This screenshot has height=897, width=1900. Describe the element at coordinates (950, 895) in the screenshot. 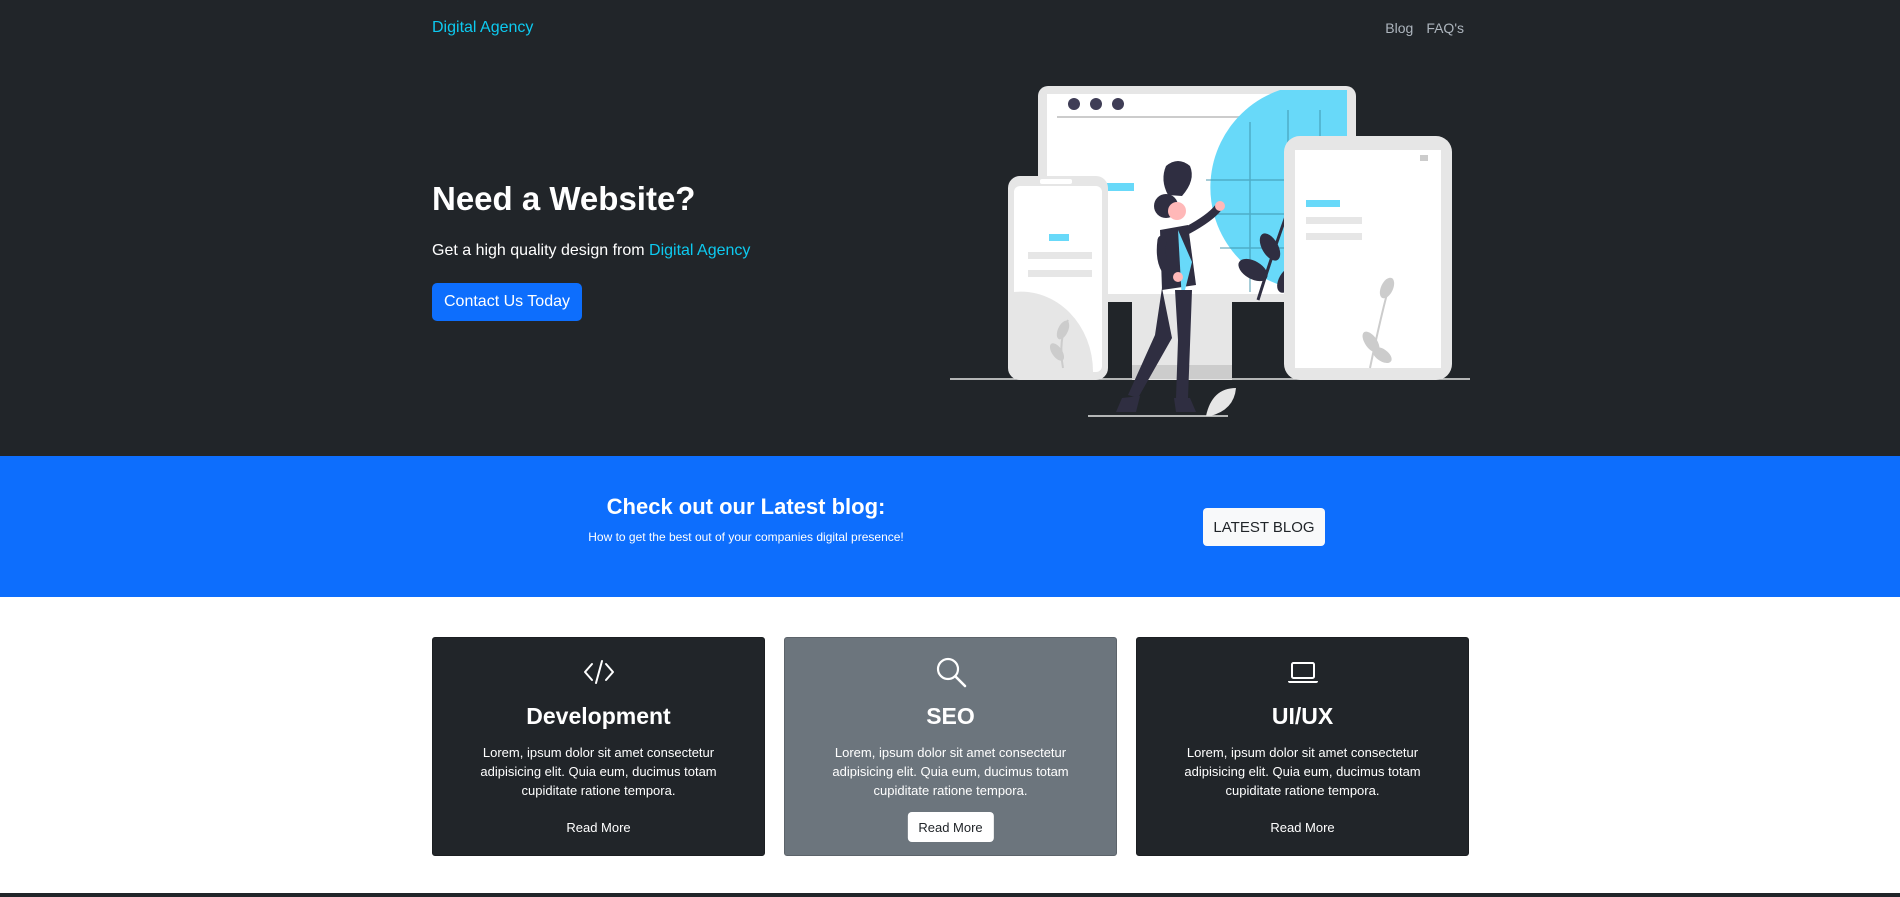

I see `footer-edge` at that location.